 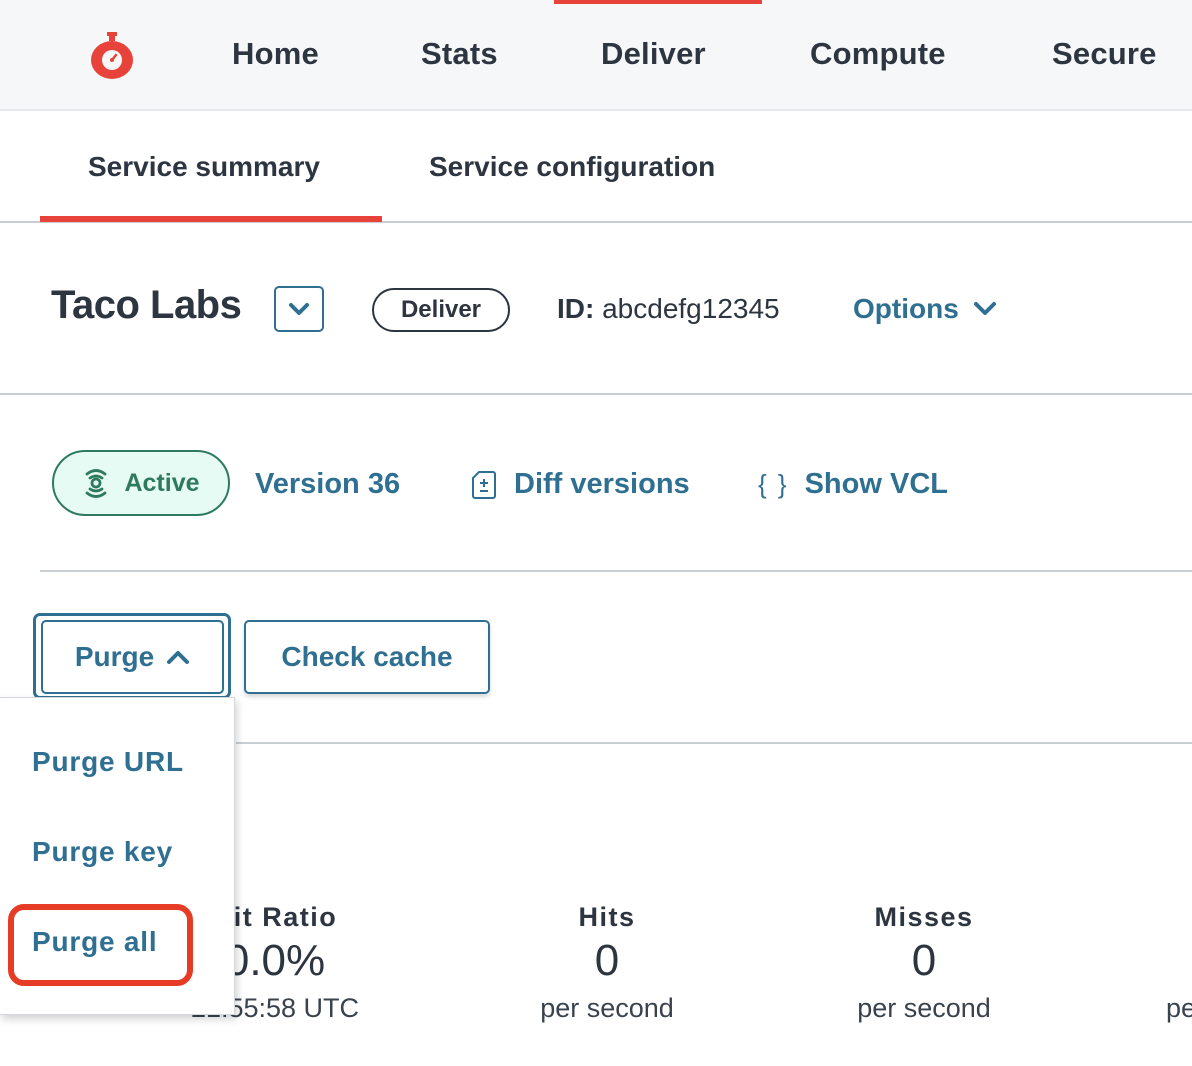 What do you see at coordinates (773, 484) in the screenshot?
I see `braces-icon: { }` at bounding box center [773, 484].